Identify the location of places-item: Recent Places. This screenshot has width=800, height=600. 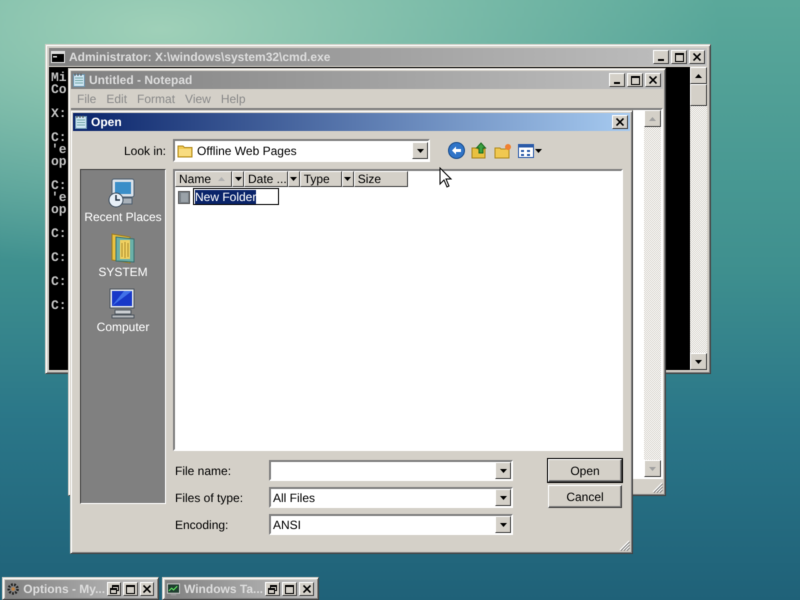
(123, 200).